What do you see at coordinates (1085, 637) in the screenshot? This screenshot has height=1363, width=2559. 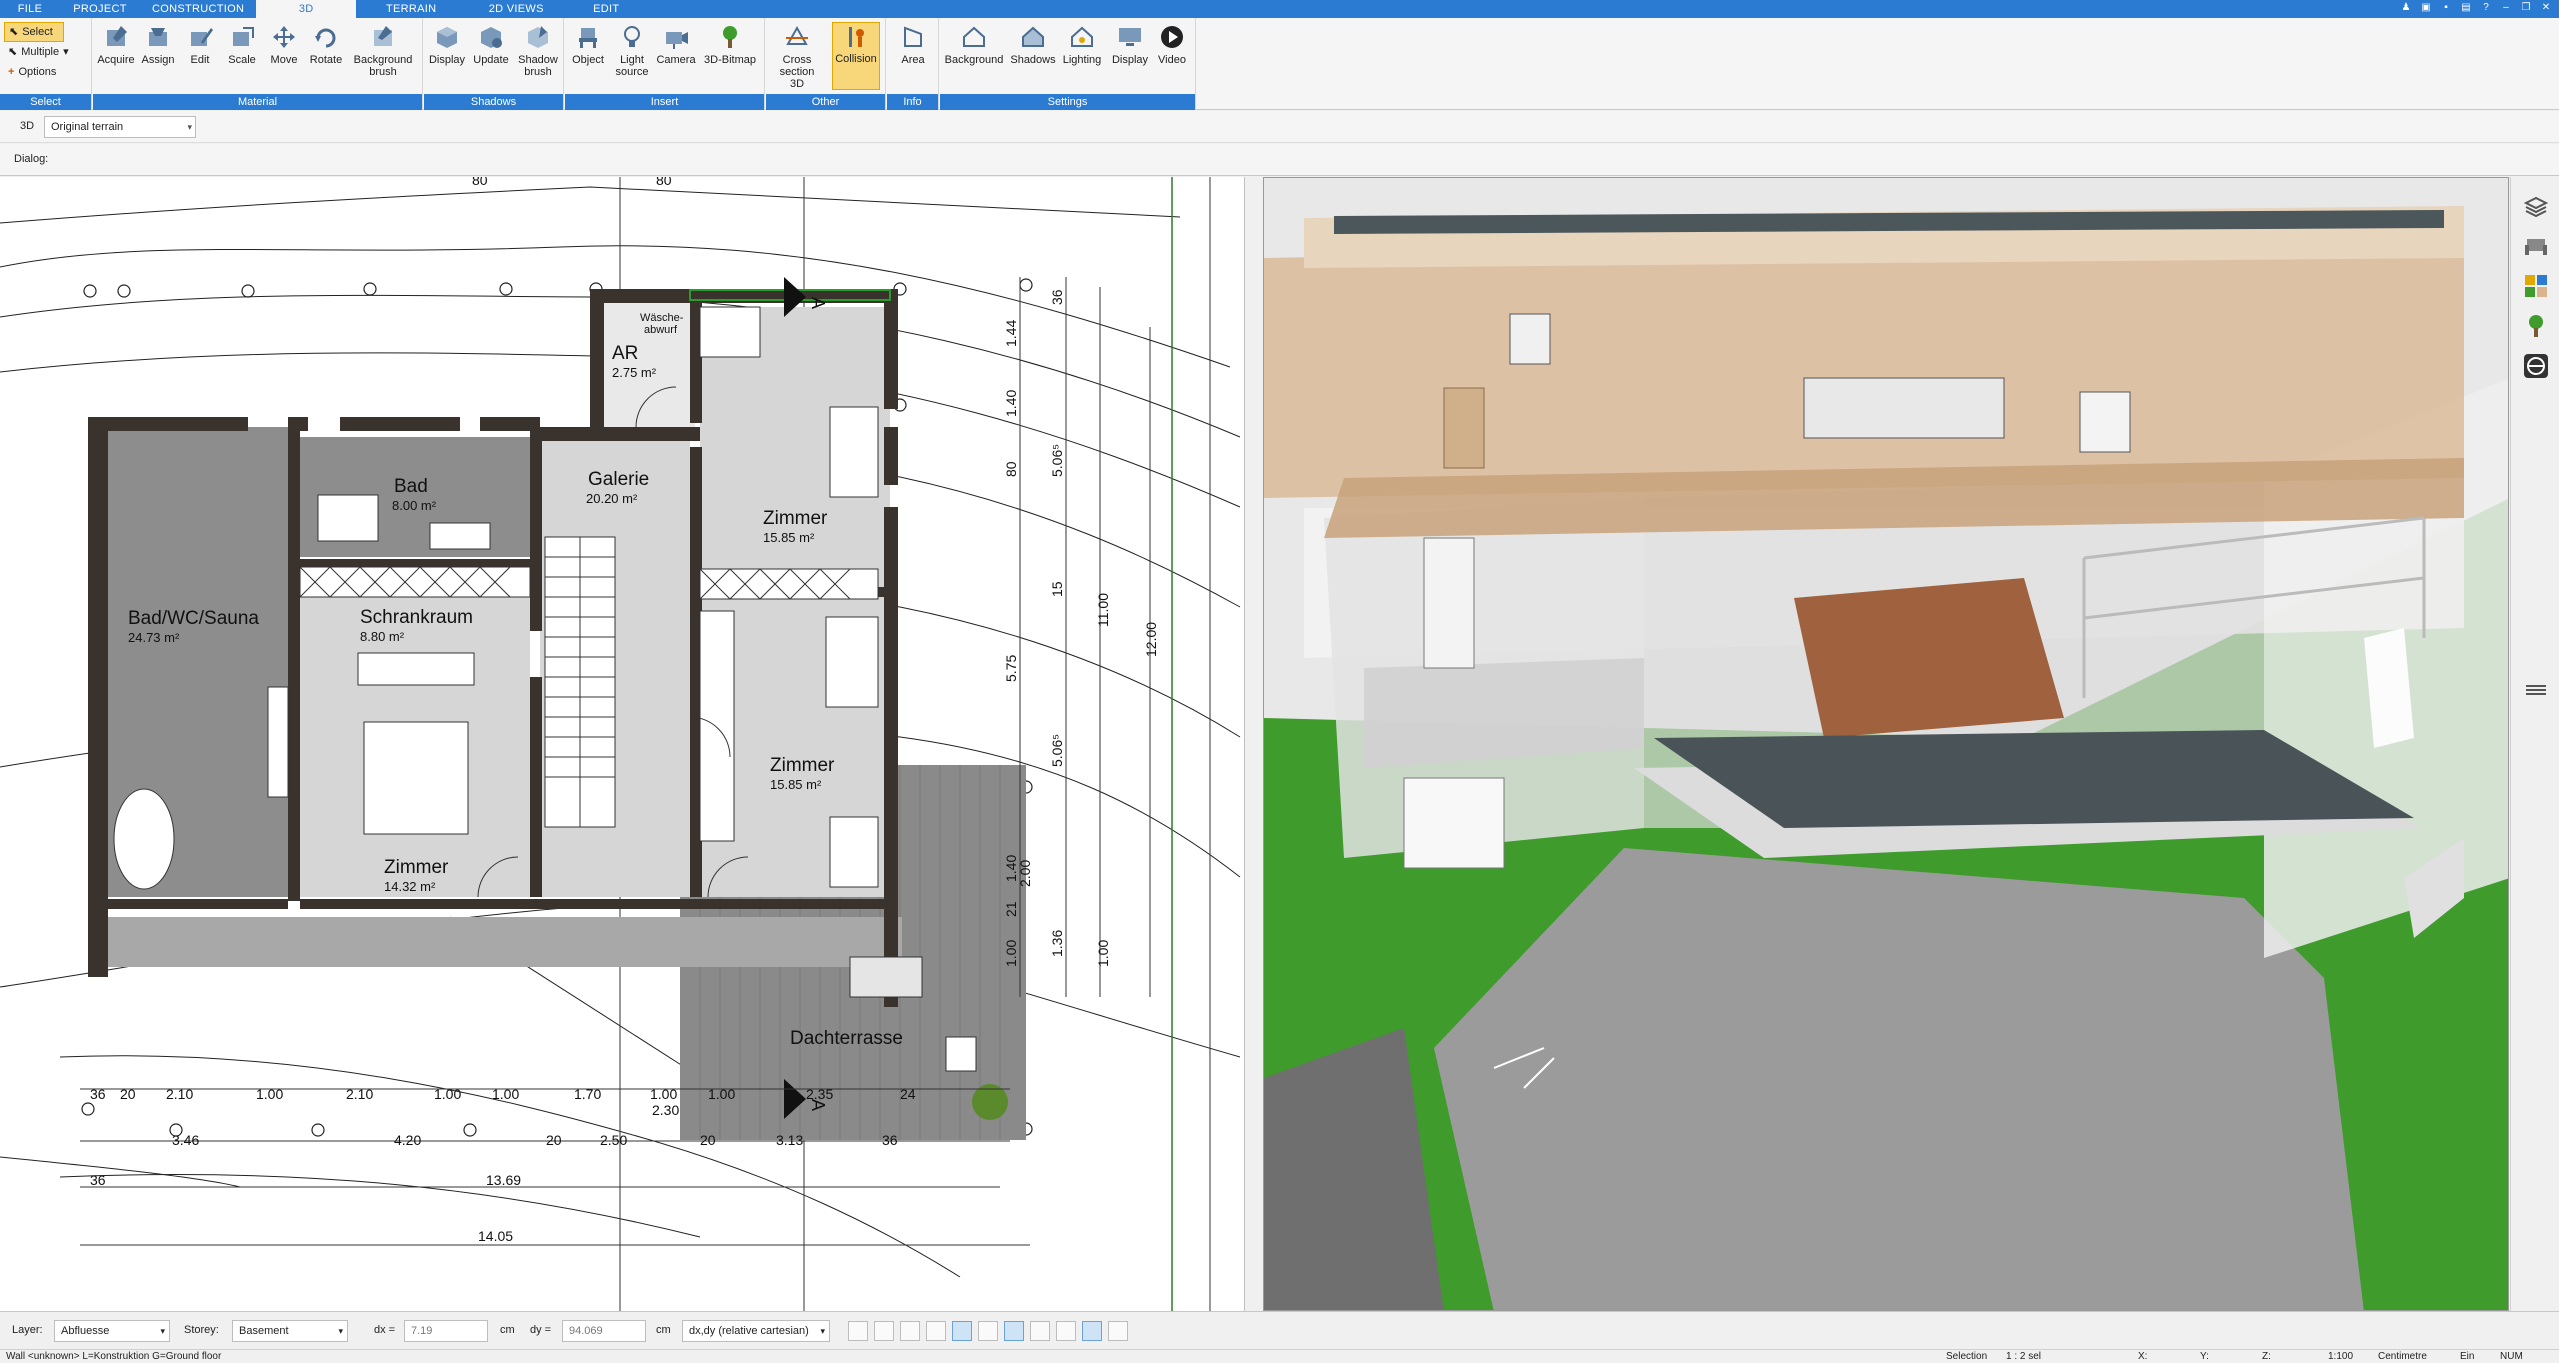 I see `dims-right` at bounding box center [1085, 637].